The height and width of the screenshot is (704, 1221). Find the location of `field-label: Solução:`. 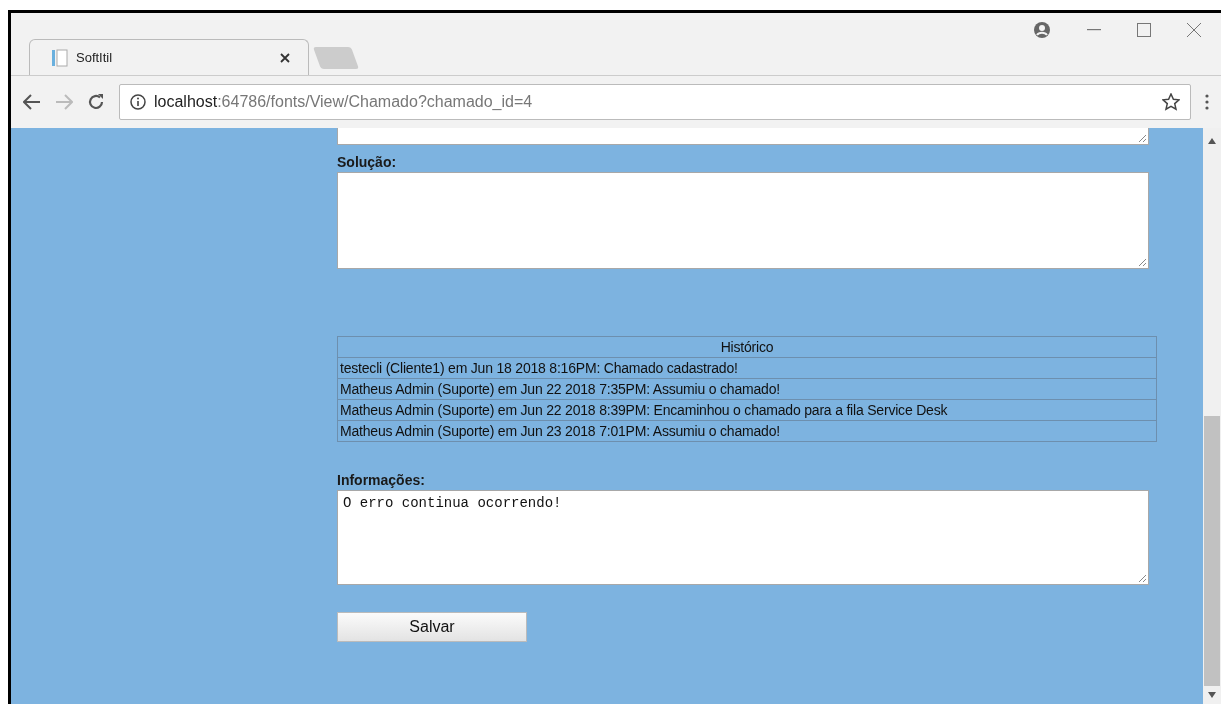

field-label: Solução: is located at coordinates (367, 162).